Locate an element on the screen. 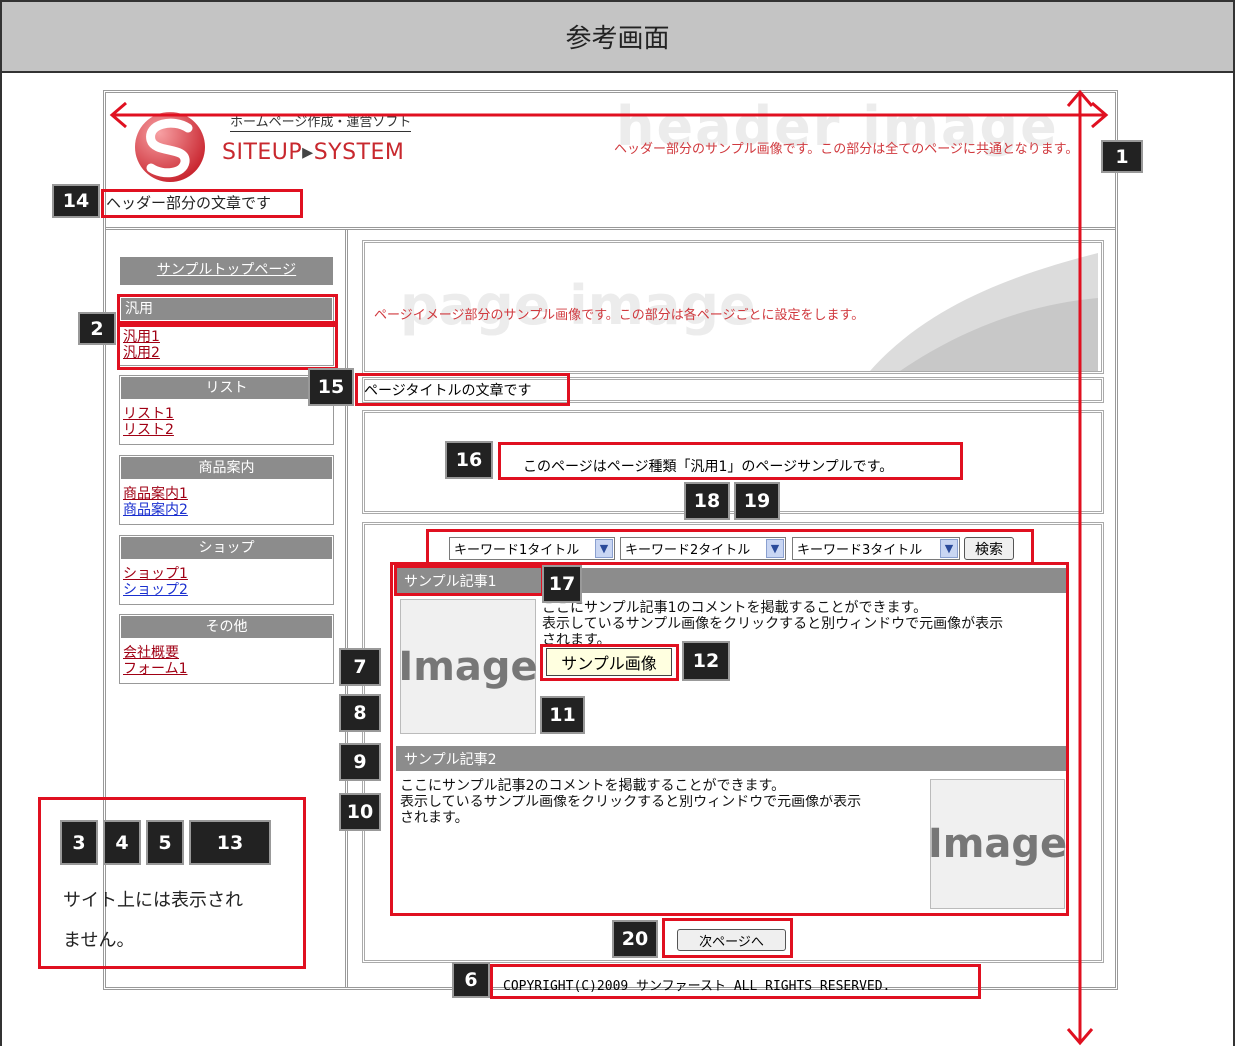  badge-13: 13 is located at coordinates (230, 842).